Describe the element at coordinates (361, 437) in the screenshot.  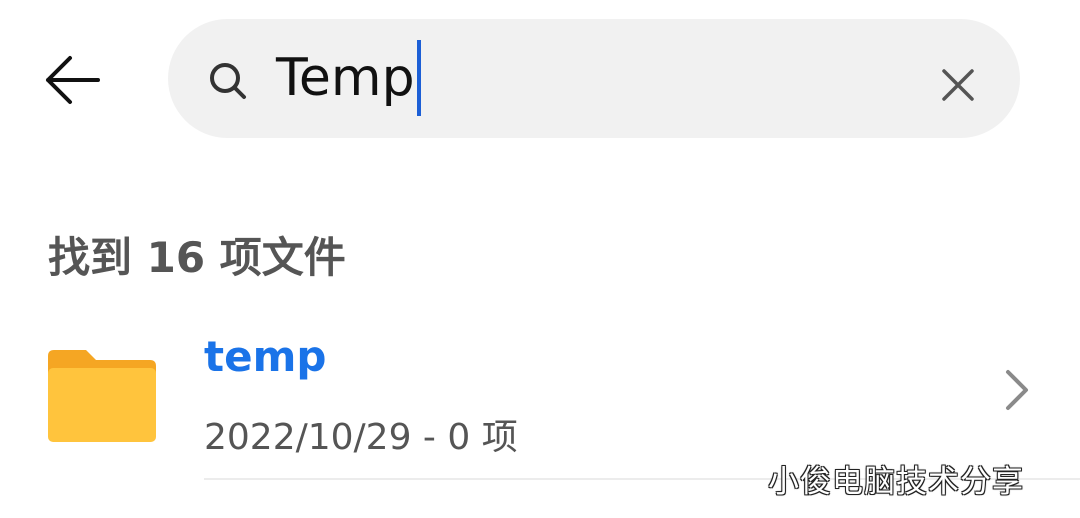
I see `file-meta: 2022/10/29 - 0 项` at that location.